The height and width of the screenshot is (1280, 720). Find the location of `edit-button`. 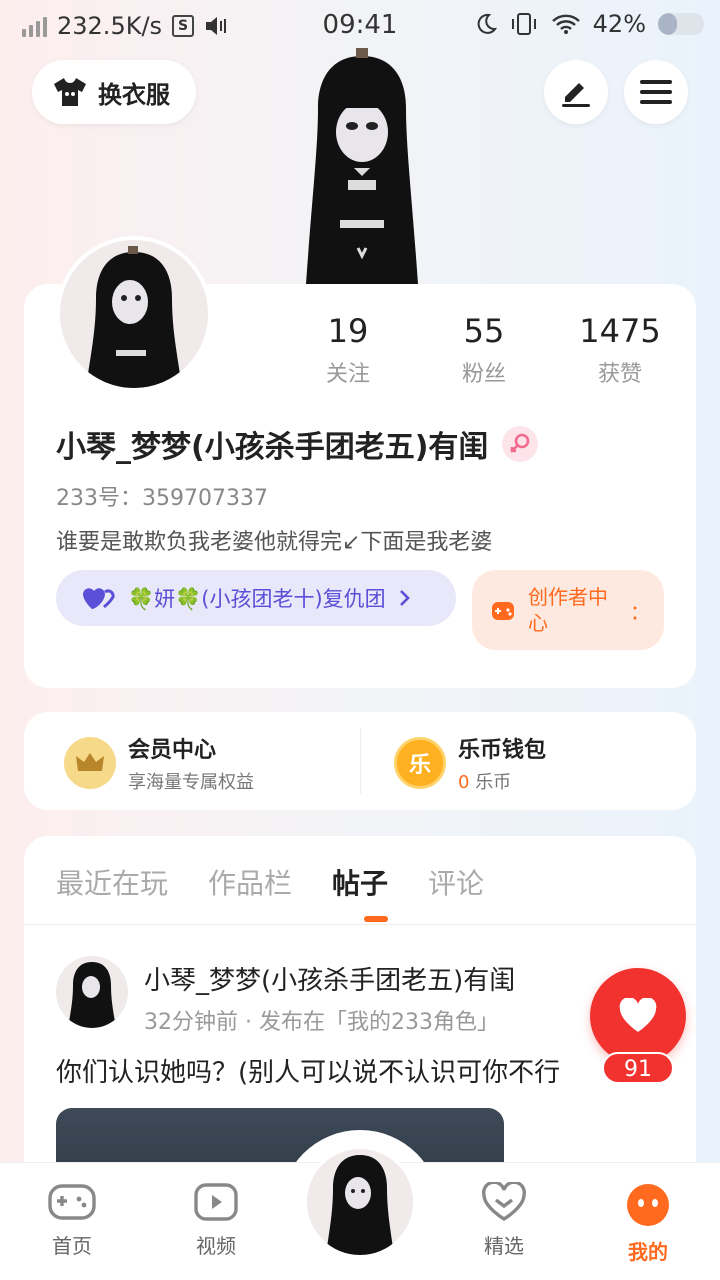

edit-button is located at coordinates (576, 92).